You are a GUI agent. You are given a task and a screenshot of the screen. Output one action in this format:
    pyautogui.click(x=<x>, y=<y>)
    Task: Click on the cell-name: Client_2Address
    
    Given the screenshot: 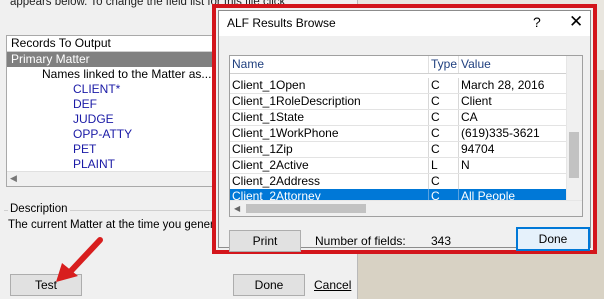 What is the action you would take?
    pyautogui.click(x=329, y=181)
    